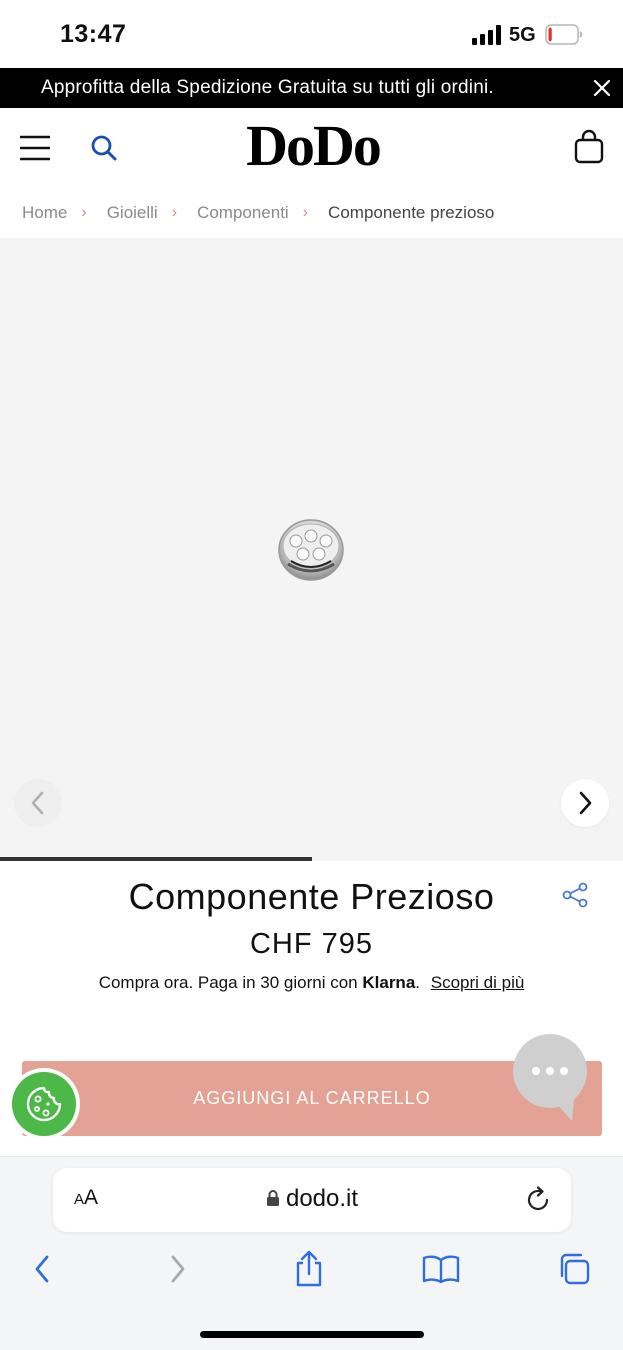 This screenshot has width=623, height=1350. Describe the element at coordinates (552, 1078) in the screenshot. I see `chat-bubble-icon` at that location.